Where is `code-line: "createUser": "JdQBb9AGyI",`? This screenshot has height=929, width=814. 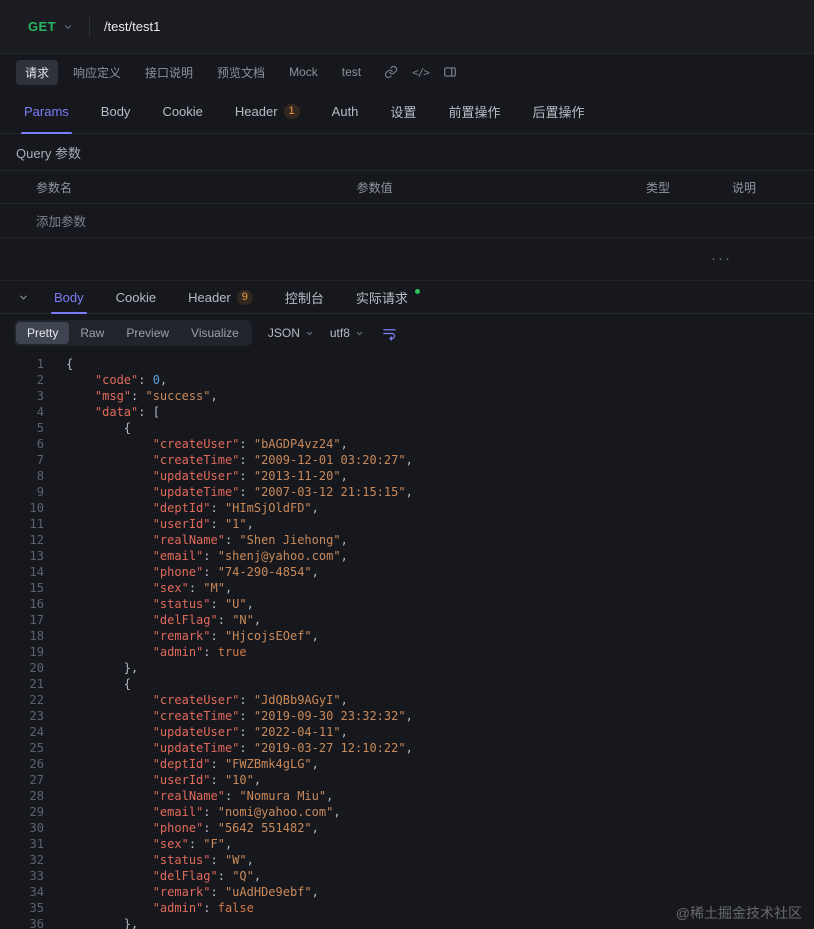 code-line: "createUser": "JdQBb9AGyI", is located at coordinates (440, 700).